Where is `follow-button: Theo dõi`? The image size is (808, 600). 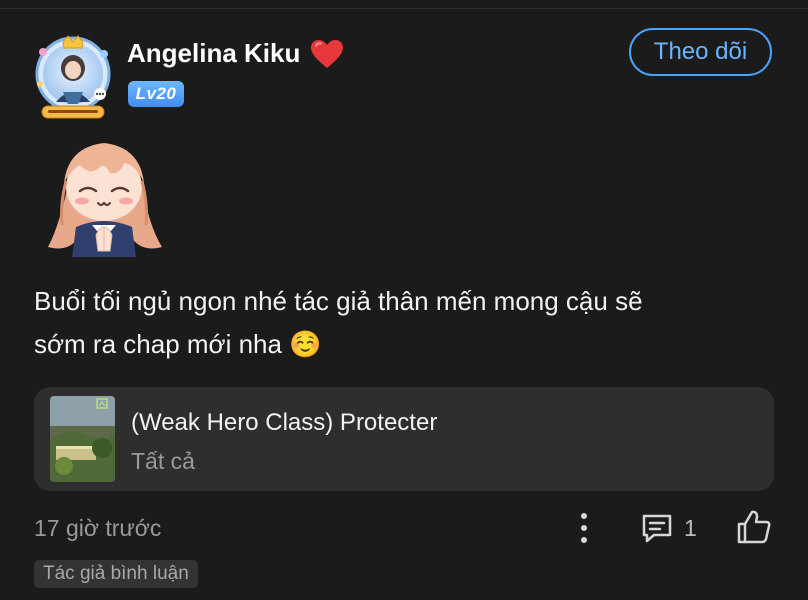
follow-button: Theo dõi is located at coordinates (700, 52).